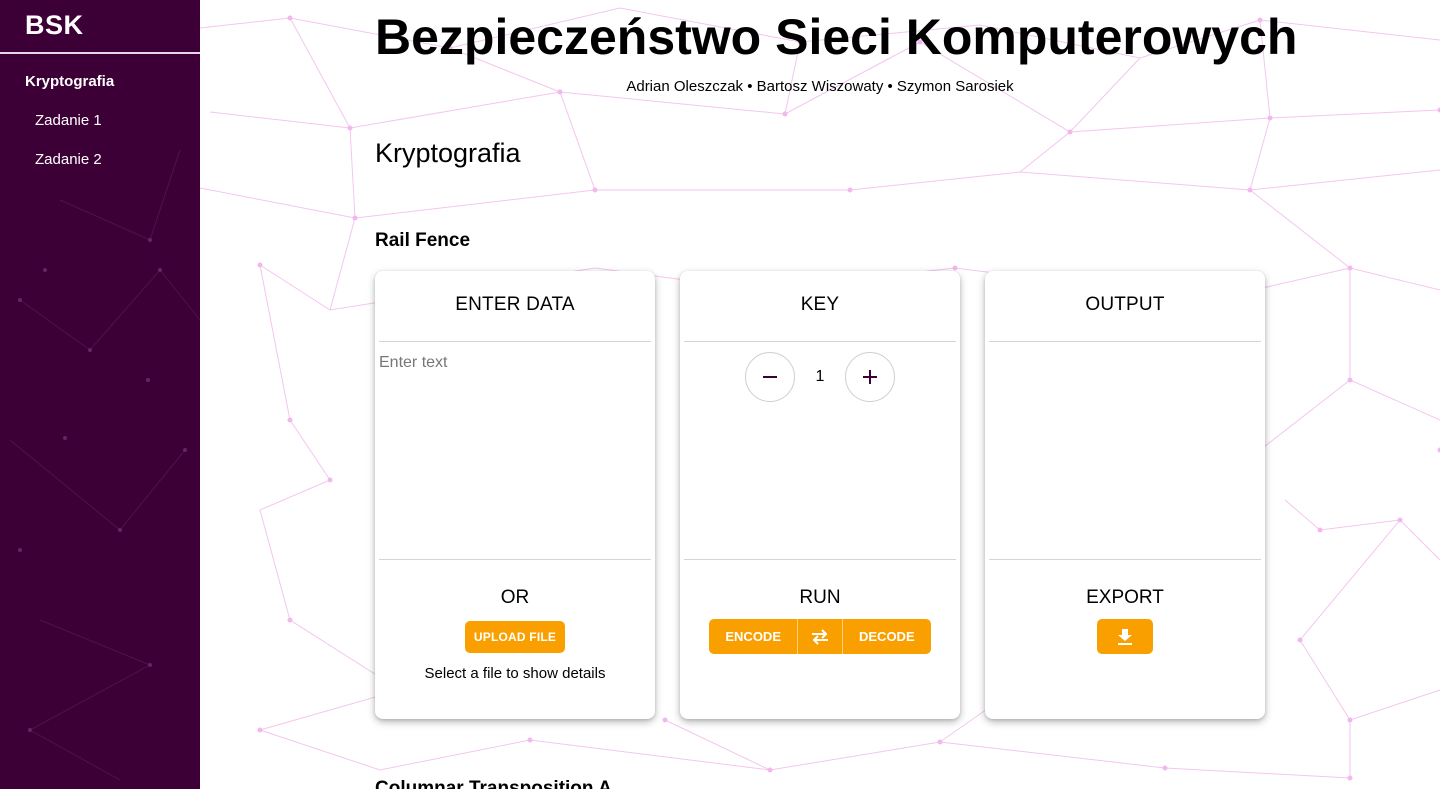 The height and width of the screenshot is (789, 1440). I want to click on input-card-body, so click(515, 451).